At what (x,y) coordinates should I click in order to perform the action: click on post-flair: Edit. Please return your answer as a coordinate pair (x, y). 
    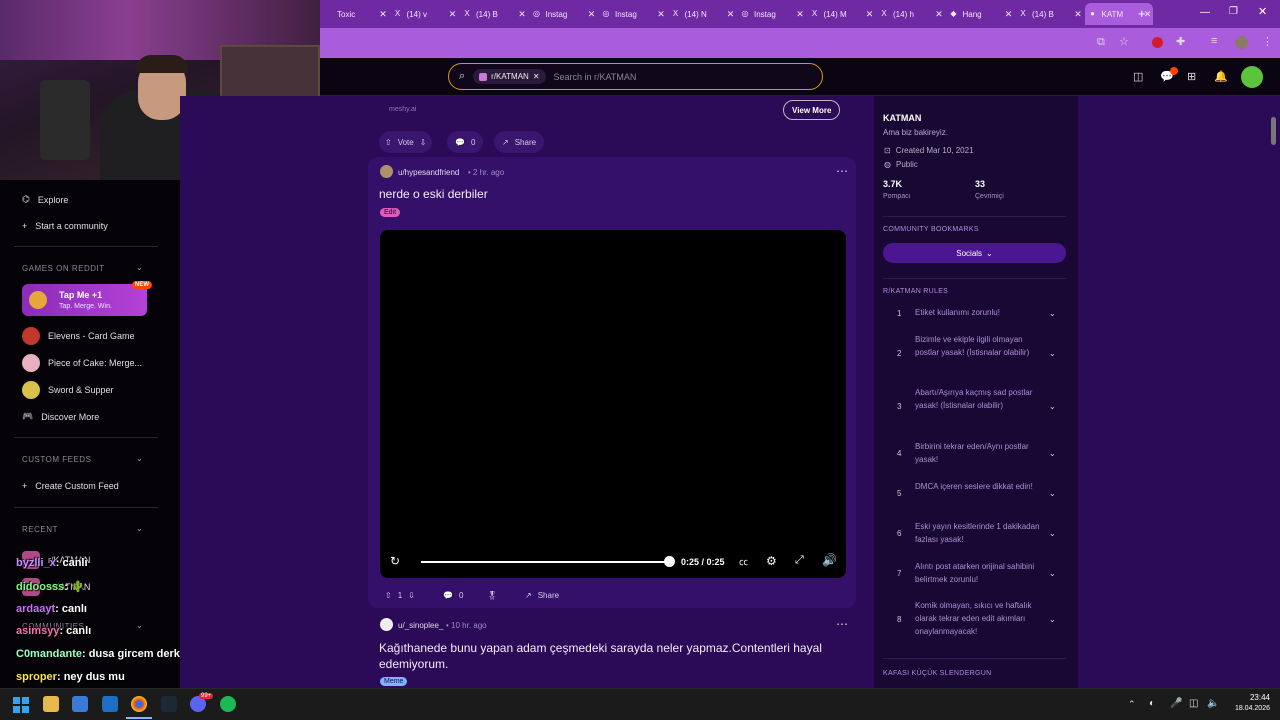
    Looking at the image, I should click on (390, 212).